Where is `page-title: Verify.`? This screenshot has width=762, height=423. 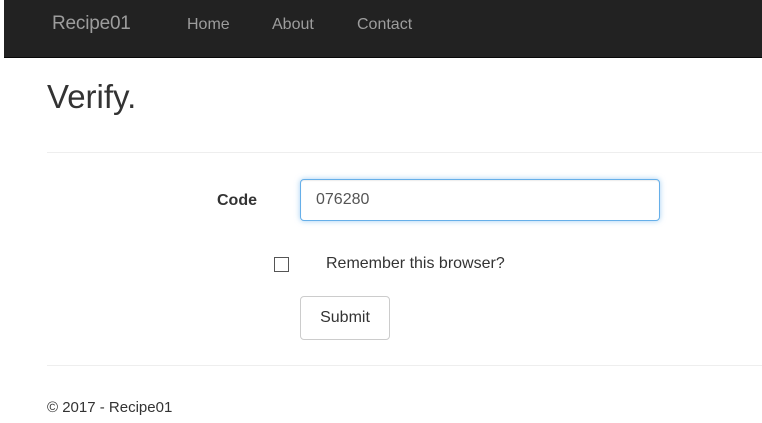
page-title: Verify. is located at coordinates (92, 96).